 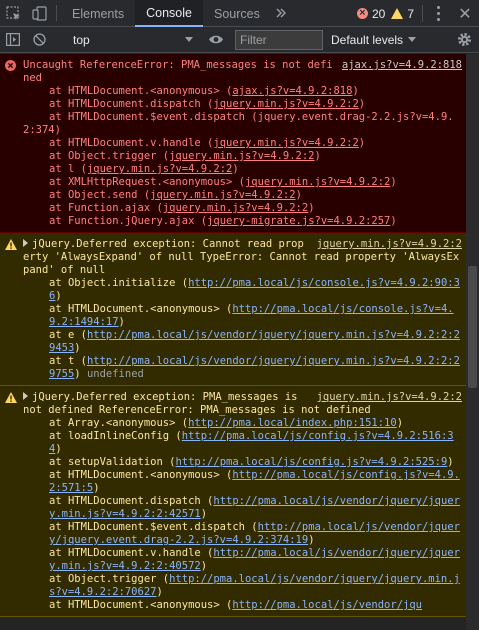 I want to click on console-scrollbar, so click(x=472, y=342).